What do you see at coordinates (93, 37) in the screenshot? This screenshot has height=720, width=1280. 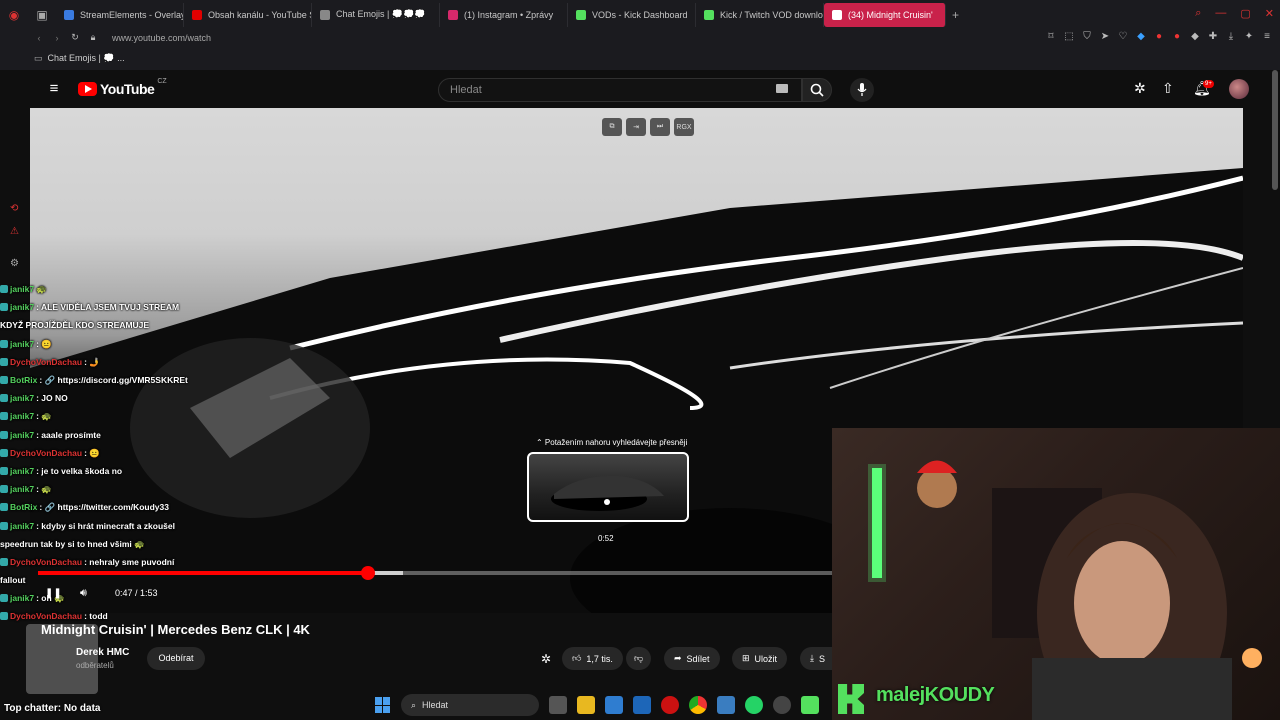 I see `lock-icon: 🔒︎` at bounding box center [93, 37].